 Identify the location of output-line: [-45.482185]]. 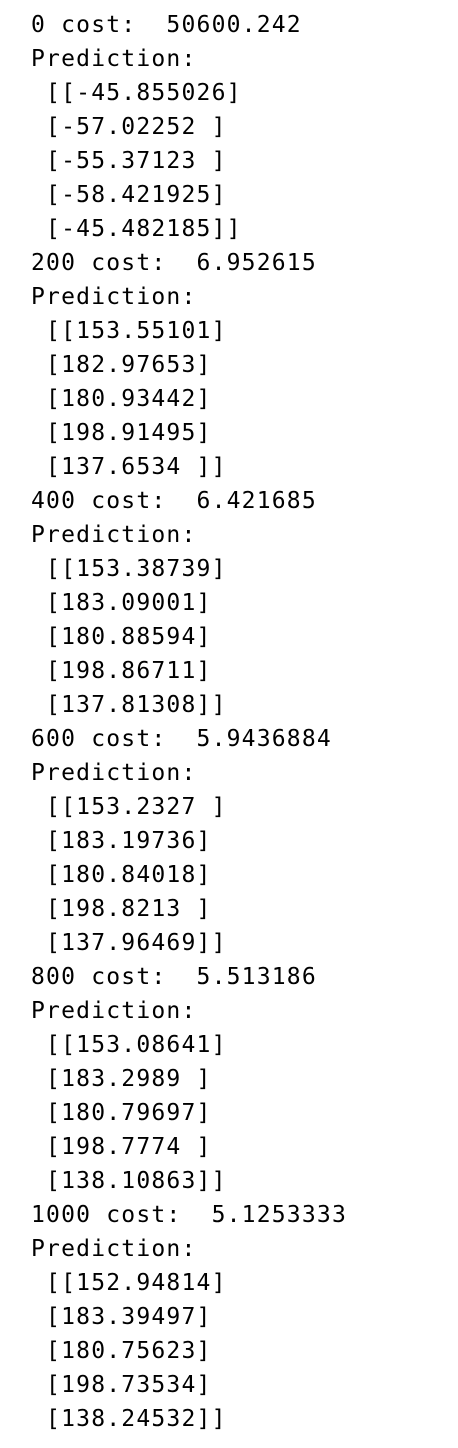
(136, 229).